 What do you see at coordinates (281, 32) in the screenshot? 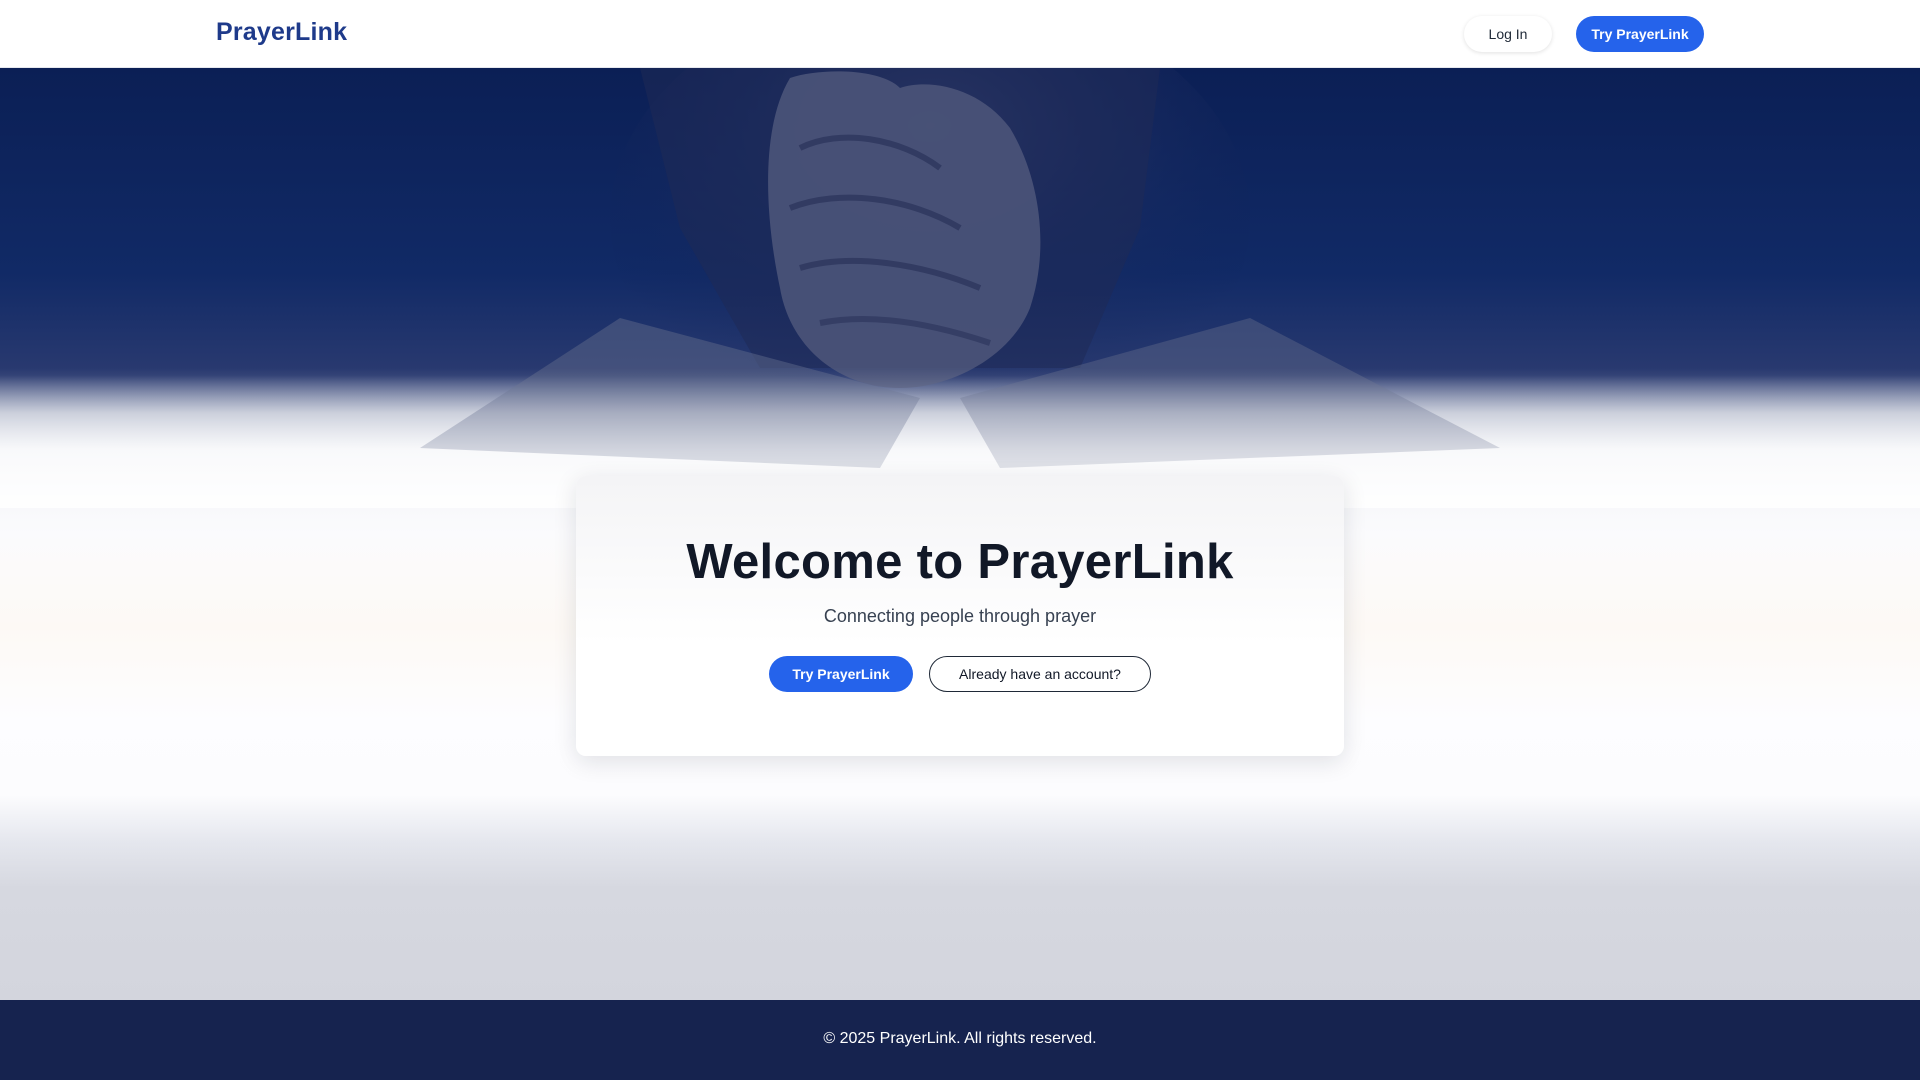
I see `brand-logo: PrayerLink` at bounding box center [281, 32].